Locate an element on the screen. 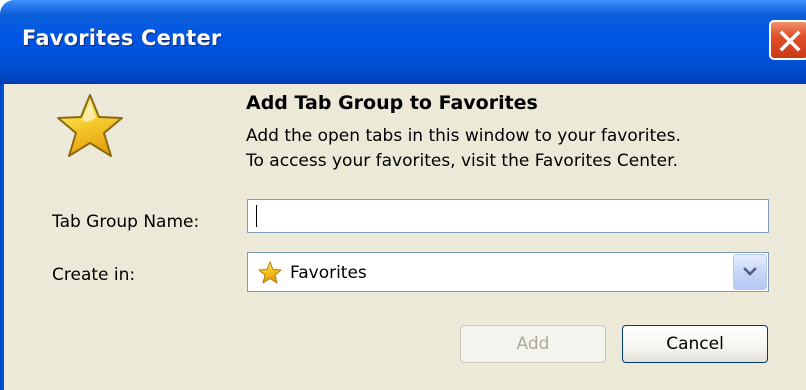 The width and height of the screenshot is (806, 390). close-button is located at coordinates (787, 40).